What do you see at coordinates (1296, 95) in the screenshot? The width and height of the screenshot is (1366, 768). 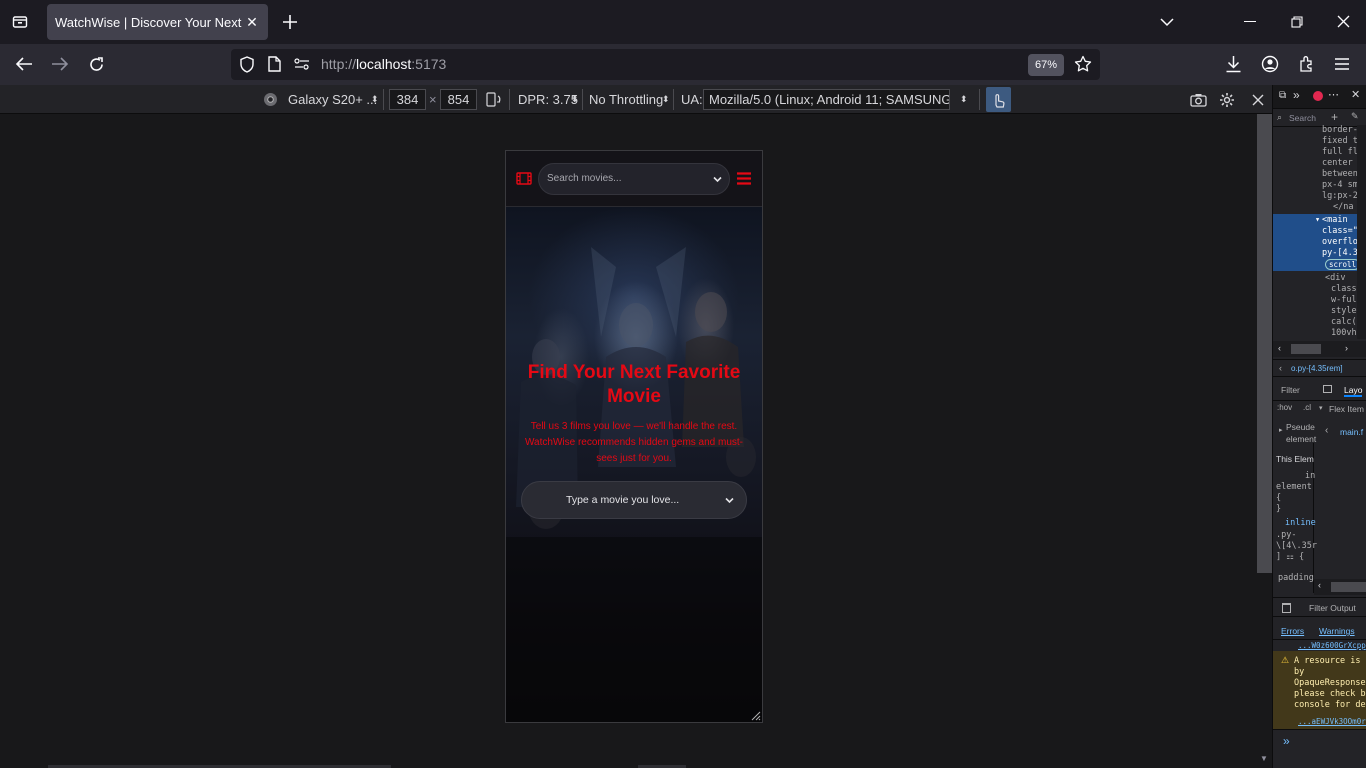 I see `more-tabs-icon: »` at bounding box center [1296, 95].